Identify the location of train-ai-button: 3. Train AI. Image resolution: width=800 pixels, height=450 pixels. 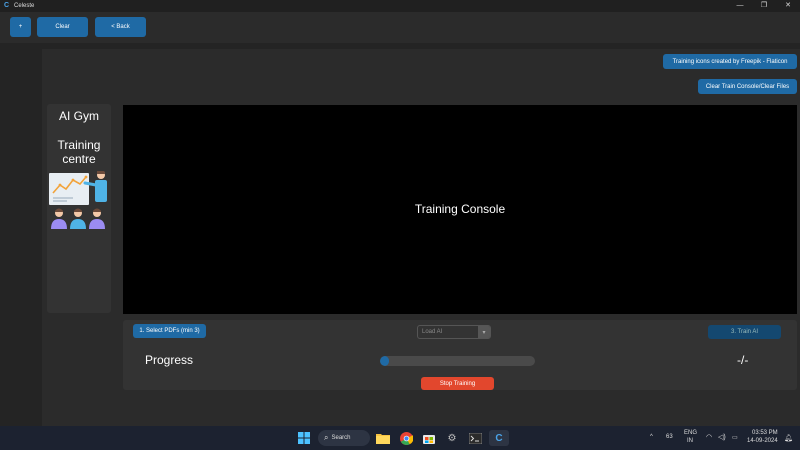
(744, 332).